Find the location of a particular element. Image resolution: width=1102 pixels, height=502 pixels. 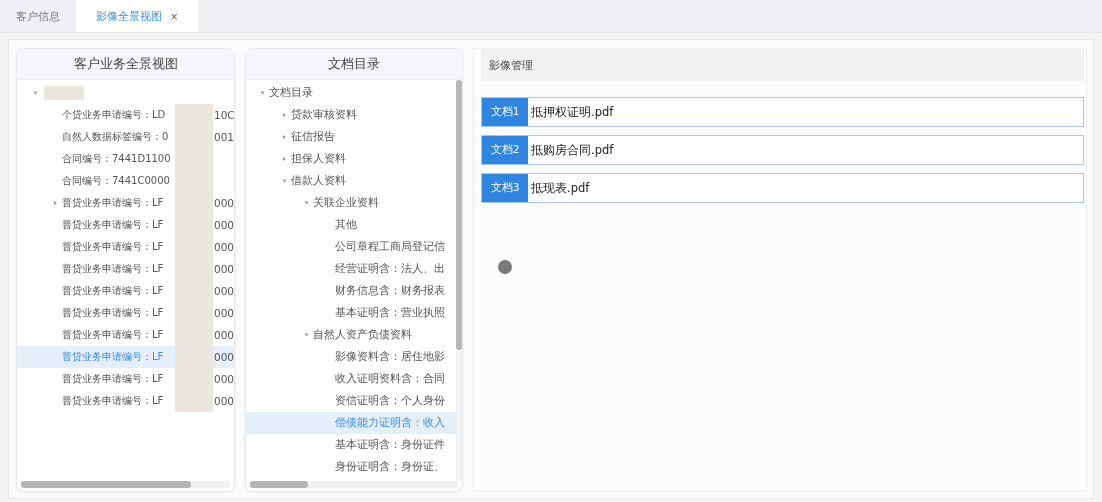

panel-title: 影像管理 is located at coordinates (782, 65).